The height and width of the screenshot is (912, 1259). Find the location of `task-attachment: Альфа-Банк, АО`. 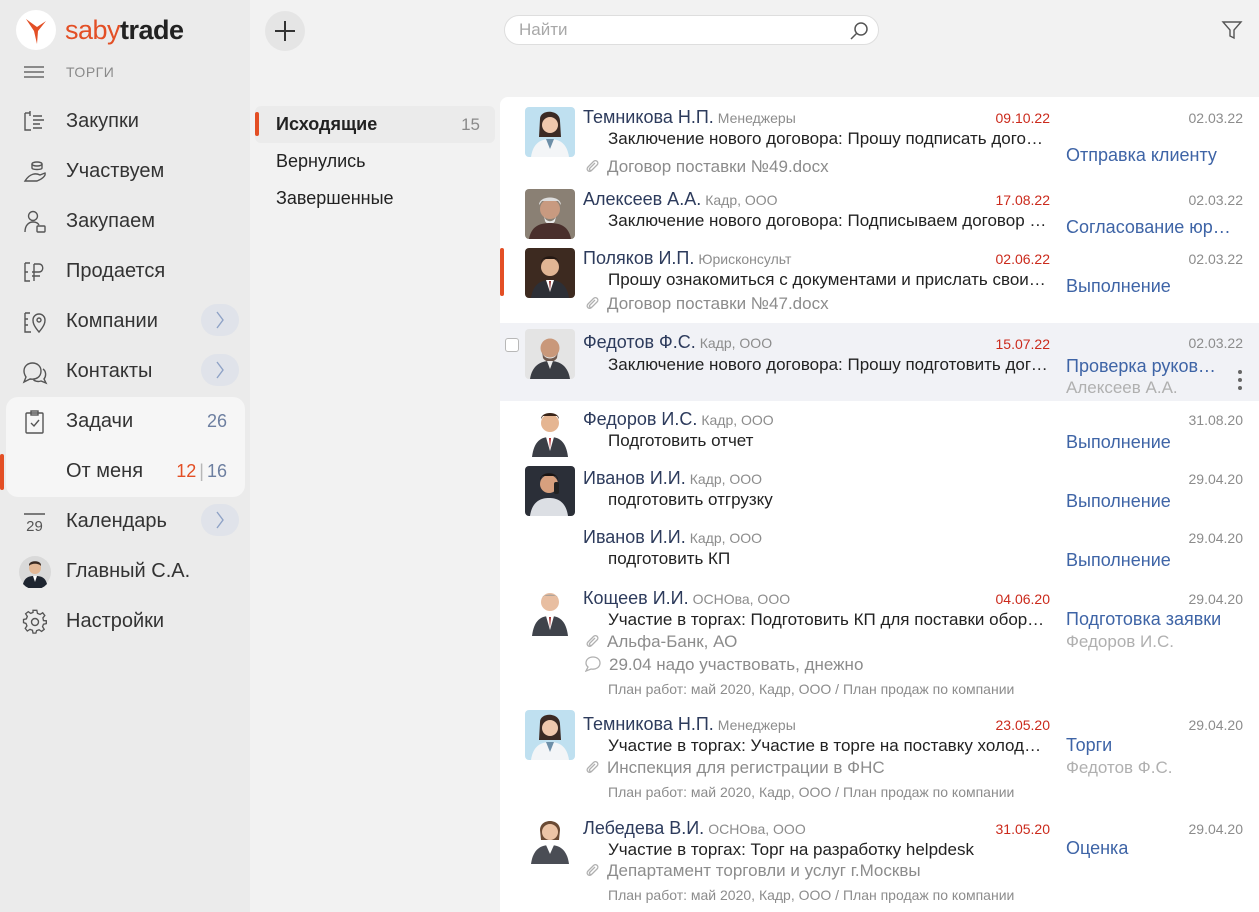

task-attachment: Альфа-Банк, АО is located at coordinates (661, 642).